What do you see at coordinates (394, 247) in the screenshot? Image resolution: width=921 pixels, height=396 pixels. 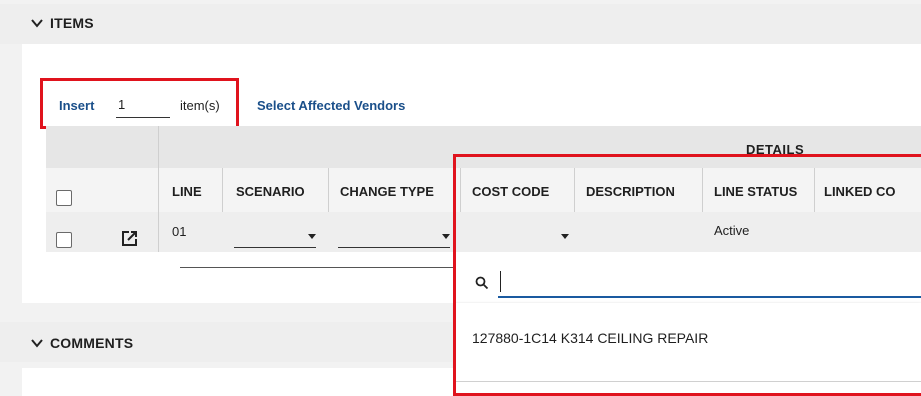 I see `change-type-underline` at bounding box center [394, 247].